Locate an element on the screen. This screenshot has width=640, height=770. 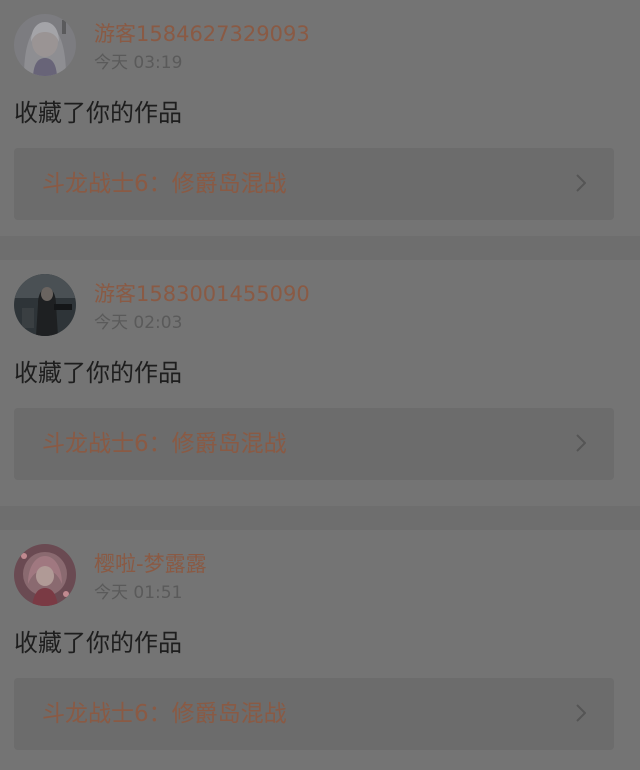
username: 游客1583001455090 is located at coordinates (202, 294).